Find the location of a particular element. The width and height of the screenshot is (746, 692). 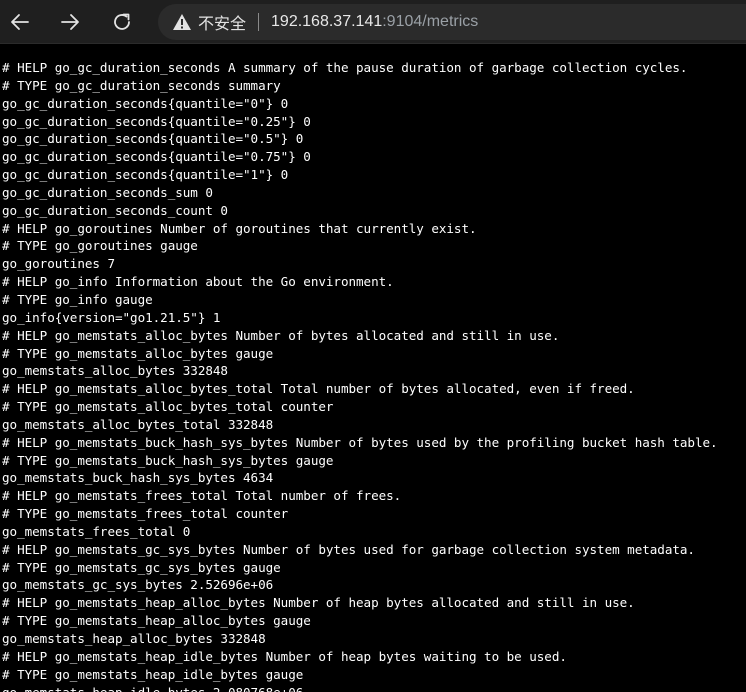

metrics-line: go_memstats_buck_hash_sys_bytes 4634 is located at coordinates (138, 478).